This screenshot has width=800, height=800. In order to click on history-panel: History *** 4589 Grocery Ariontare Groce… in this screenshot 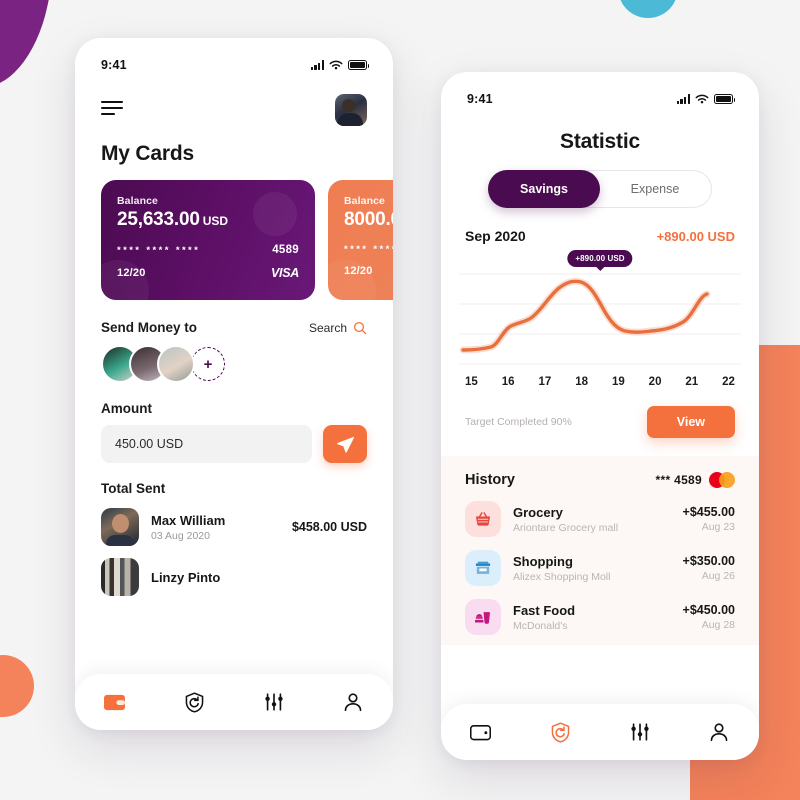, I will do `click(600, 550)`.